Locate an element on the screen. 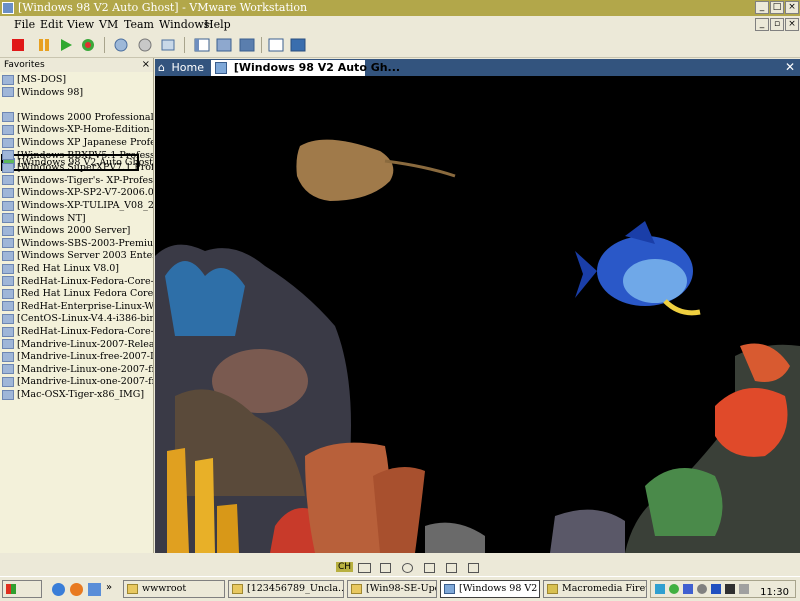 The height and width of the screenshot is (601, 800). taskbar-item-wwwroot: wwwroot is located at coordinates (174, 589).